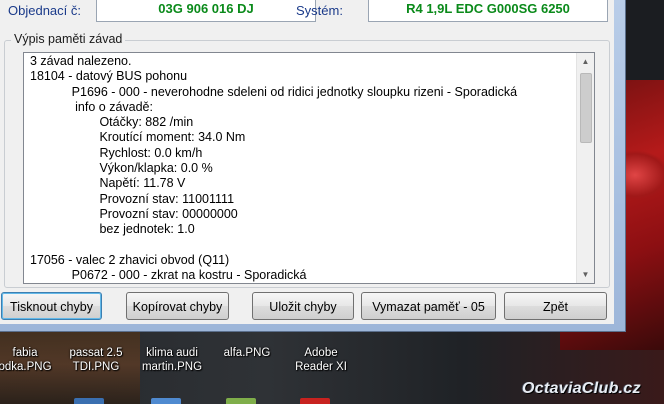 The image size is (664, 404). What do you see at coordinates (132, 198) in the screenshot?
I see `fault-line: Provozní stav: 11001111` at bounding box center [132, 198].